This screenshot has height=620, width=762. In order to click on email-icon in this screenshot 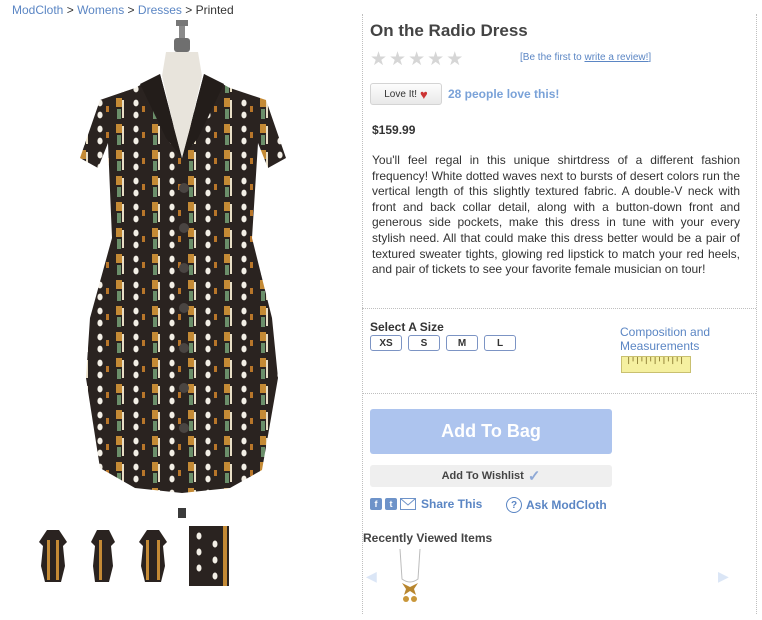, I will do `click(408, 504)`.